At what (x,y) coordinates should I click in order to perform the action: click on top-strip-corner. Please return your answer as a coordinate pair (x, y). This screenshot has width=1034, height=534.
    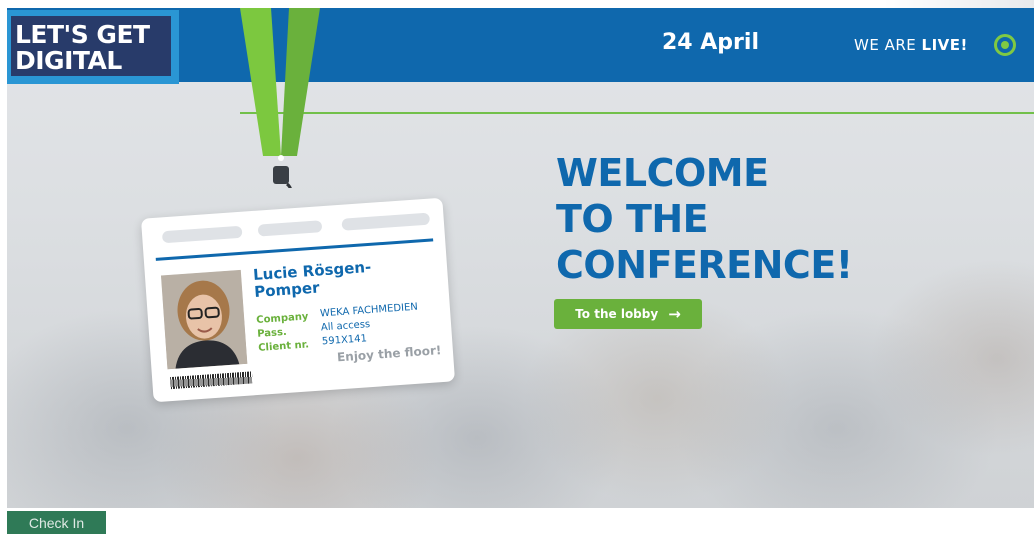
    Looking at the image, I should click on (959, 4).